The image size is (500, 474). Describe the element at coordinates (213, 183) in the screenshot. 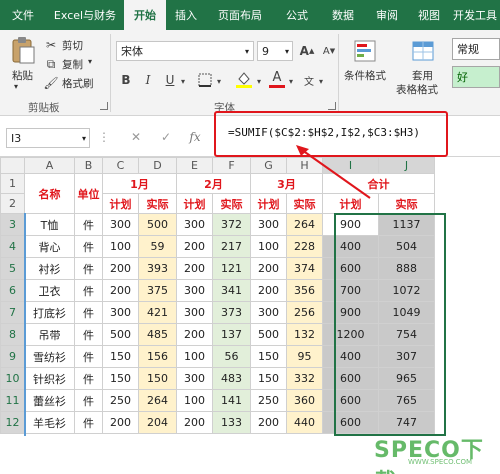

I see `header-month2: 2月` at that location.